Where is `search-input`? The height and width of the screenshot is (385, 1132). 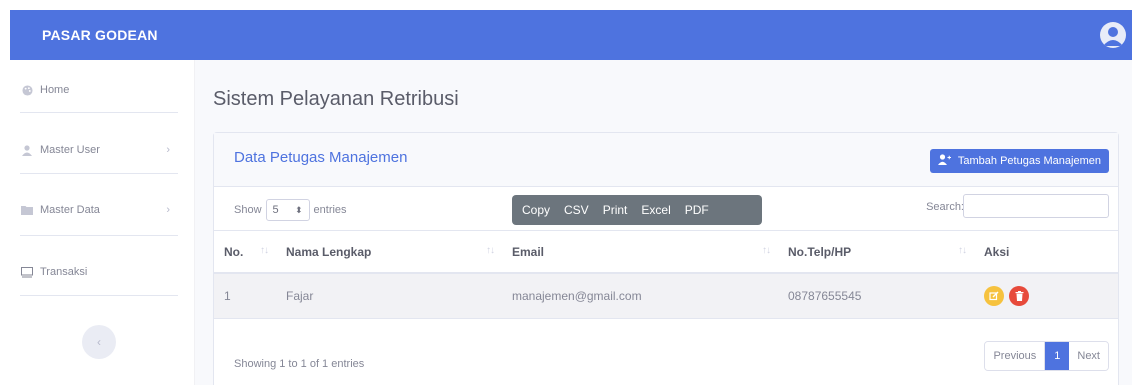
search-input is located at coordinates (1036, 206).